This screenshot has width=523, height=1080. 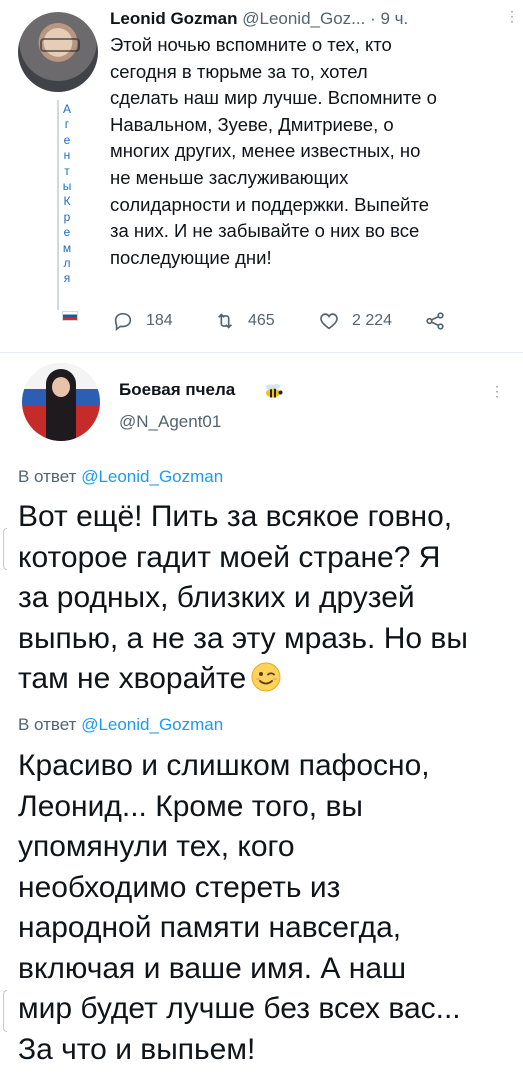 What do you see at coordinates (142, 321) in the screenshot?
I see `reply-button: 184` at bounding box center [142, 321].